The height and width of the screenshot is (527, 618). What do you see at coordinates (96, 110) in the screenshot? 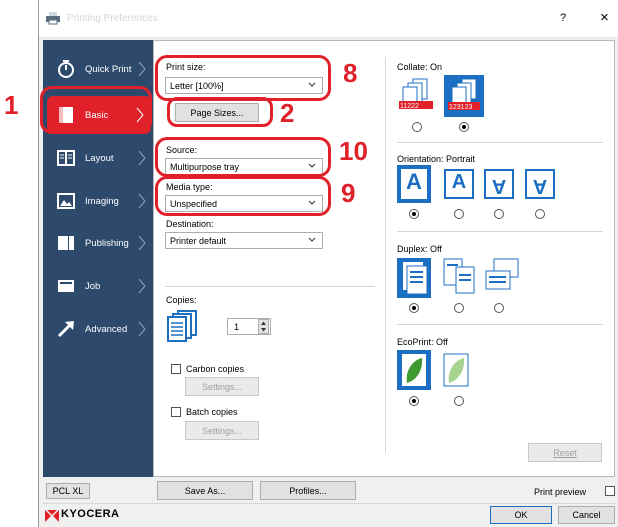
I see `callout-basic` at bounding box center [96, 110].